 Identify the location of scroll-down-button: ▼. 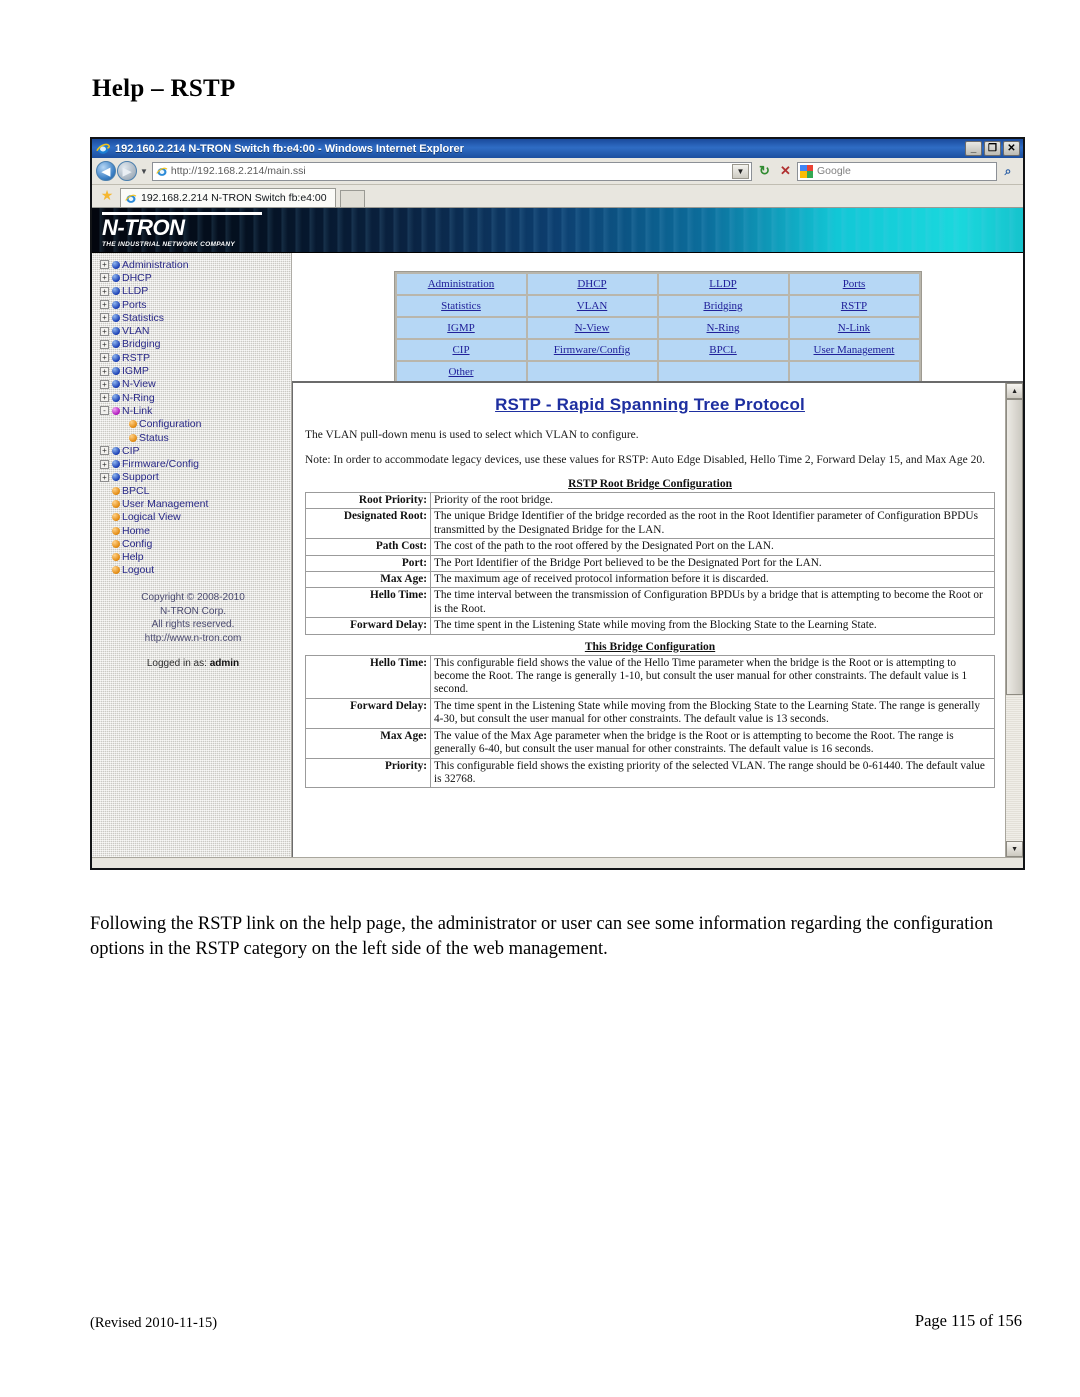
(1014, 849).